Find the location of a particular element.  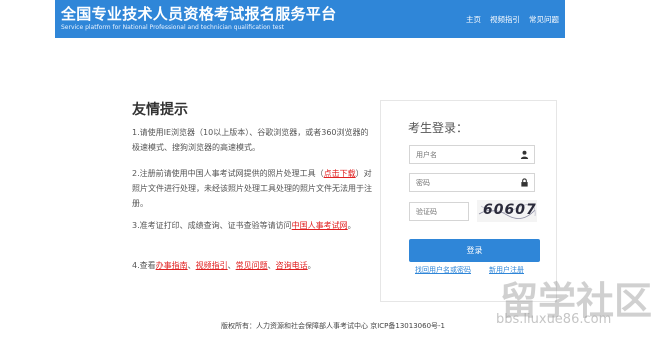

download-tool-link: 点击下载 is located at coordinates (340, 173).